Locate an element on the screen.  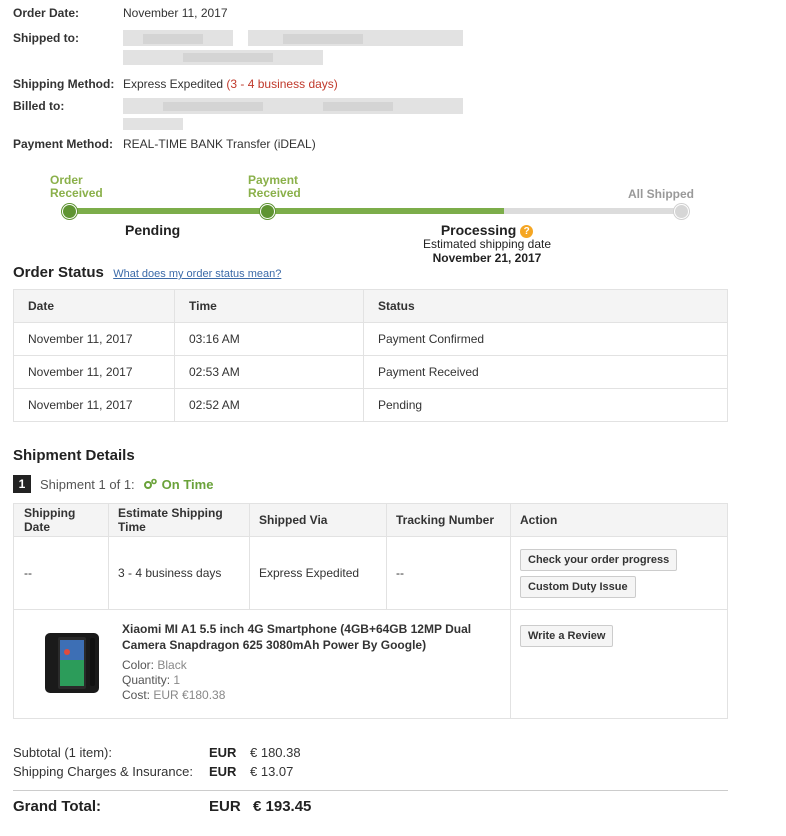
gears-icon is located at coordinates (150, 483).